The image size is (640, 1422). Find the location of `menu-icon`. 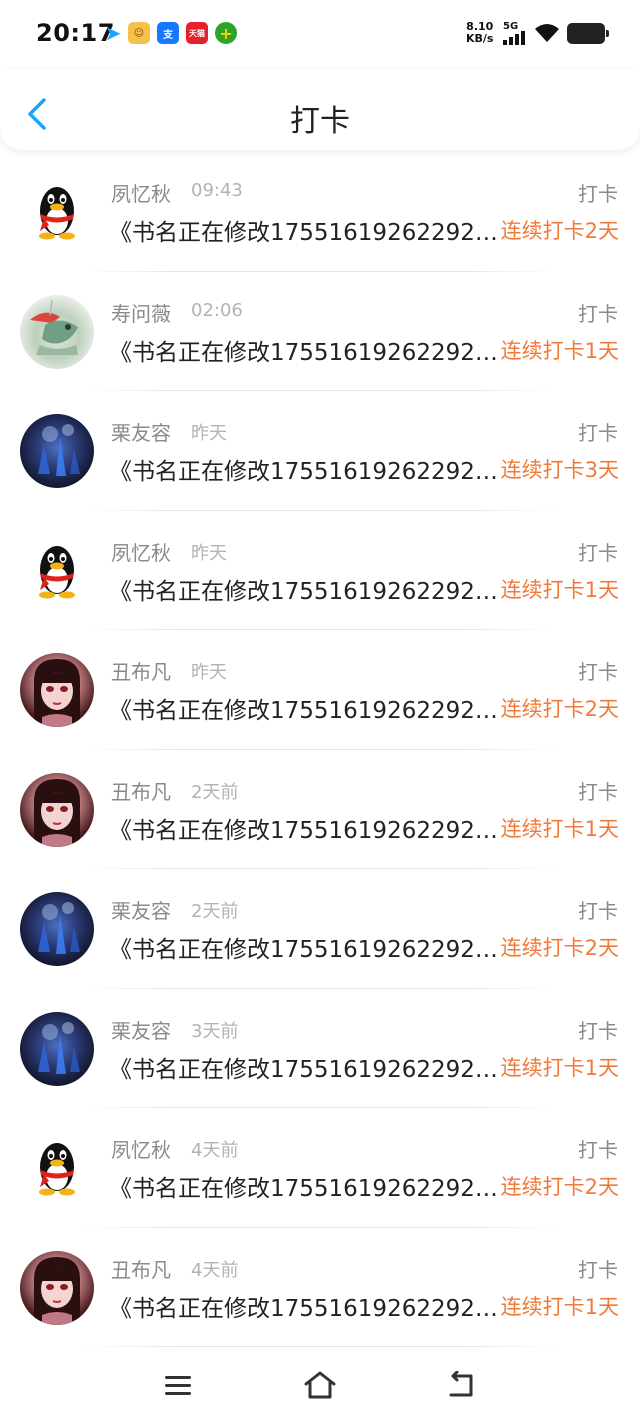

menu-icon is located at coordinates (178, 1385).